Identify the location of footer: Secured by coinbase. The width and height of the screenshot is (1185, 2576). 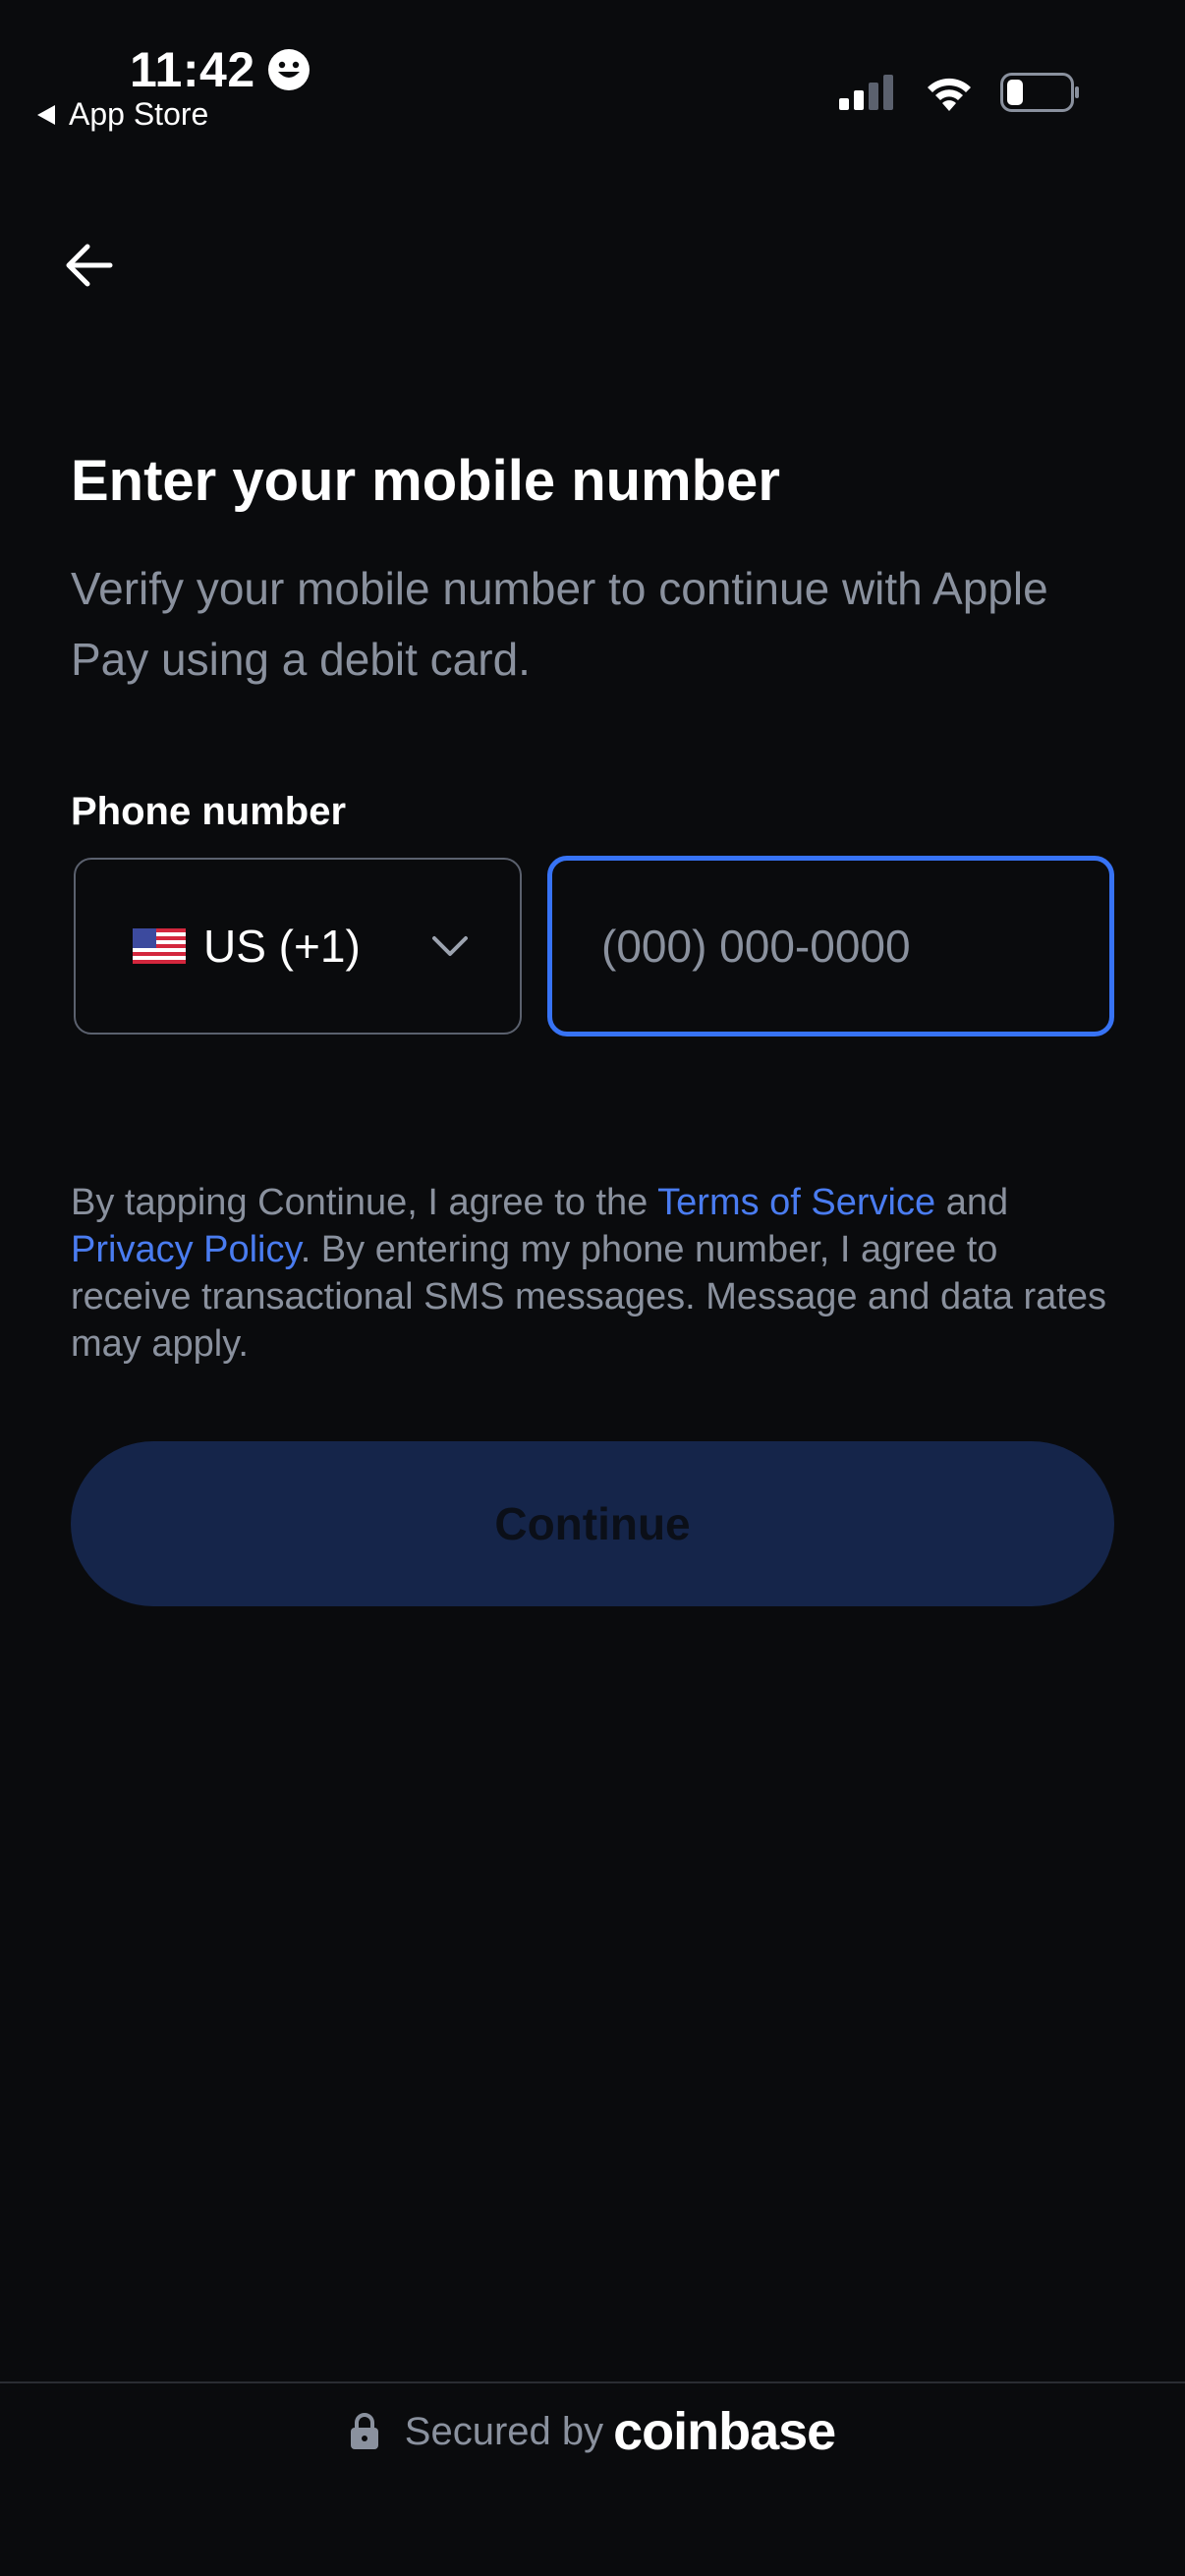
(592, 2431).